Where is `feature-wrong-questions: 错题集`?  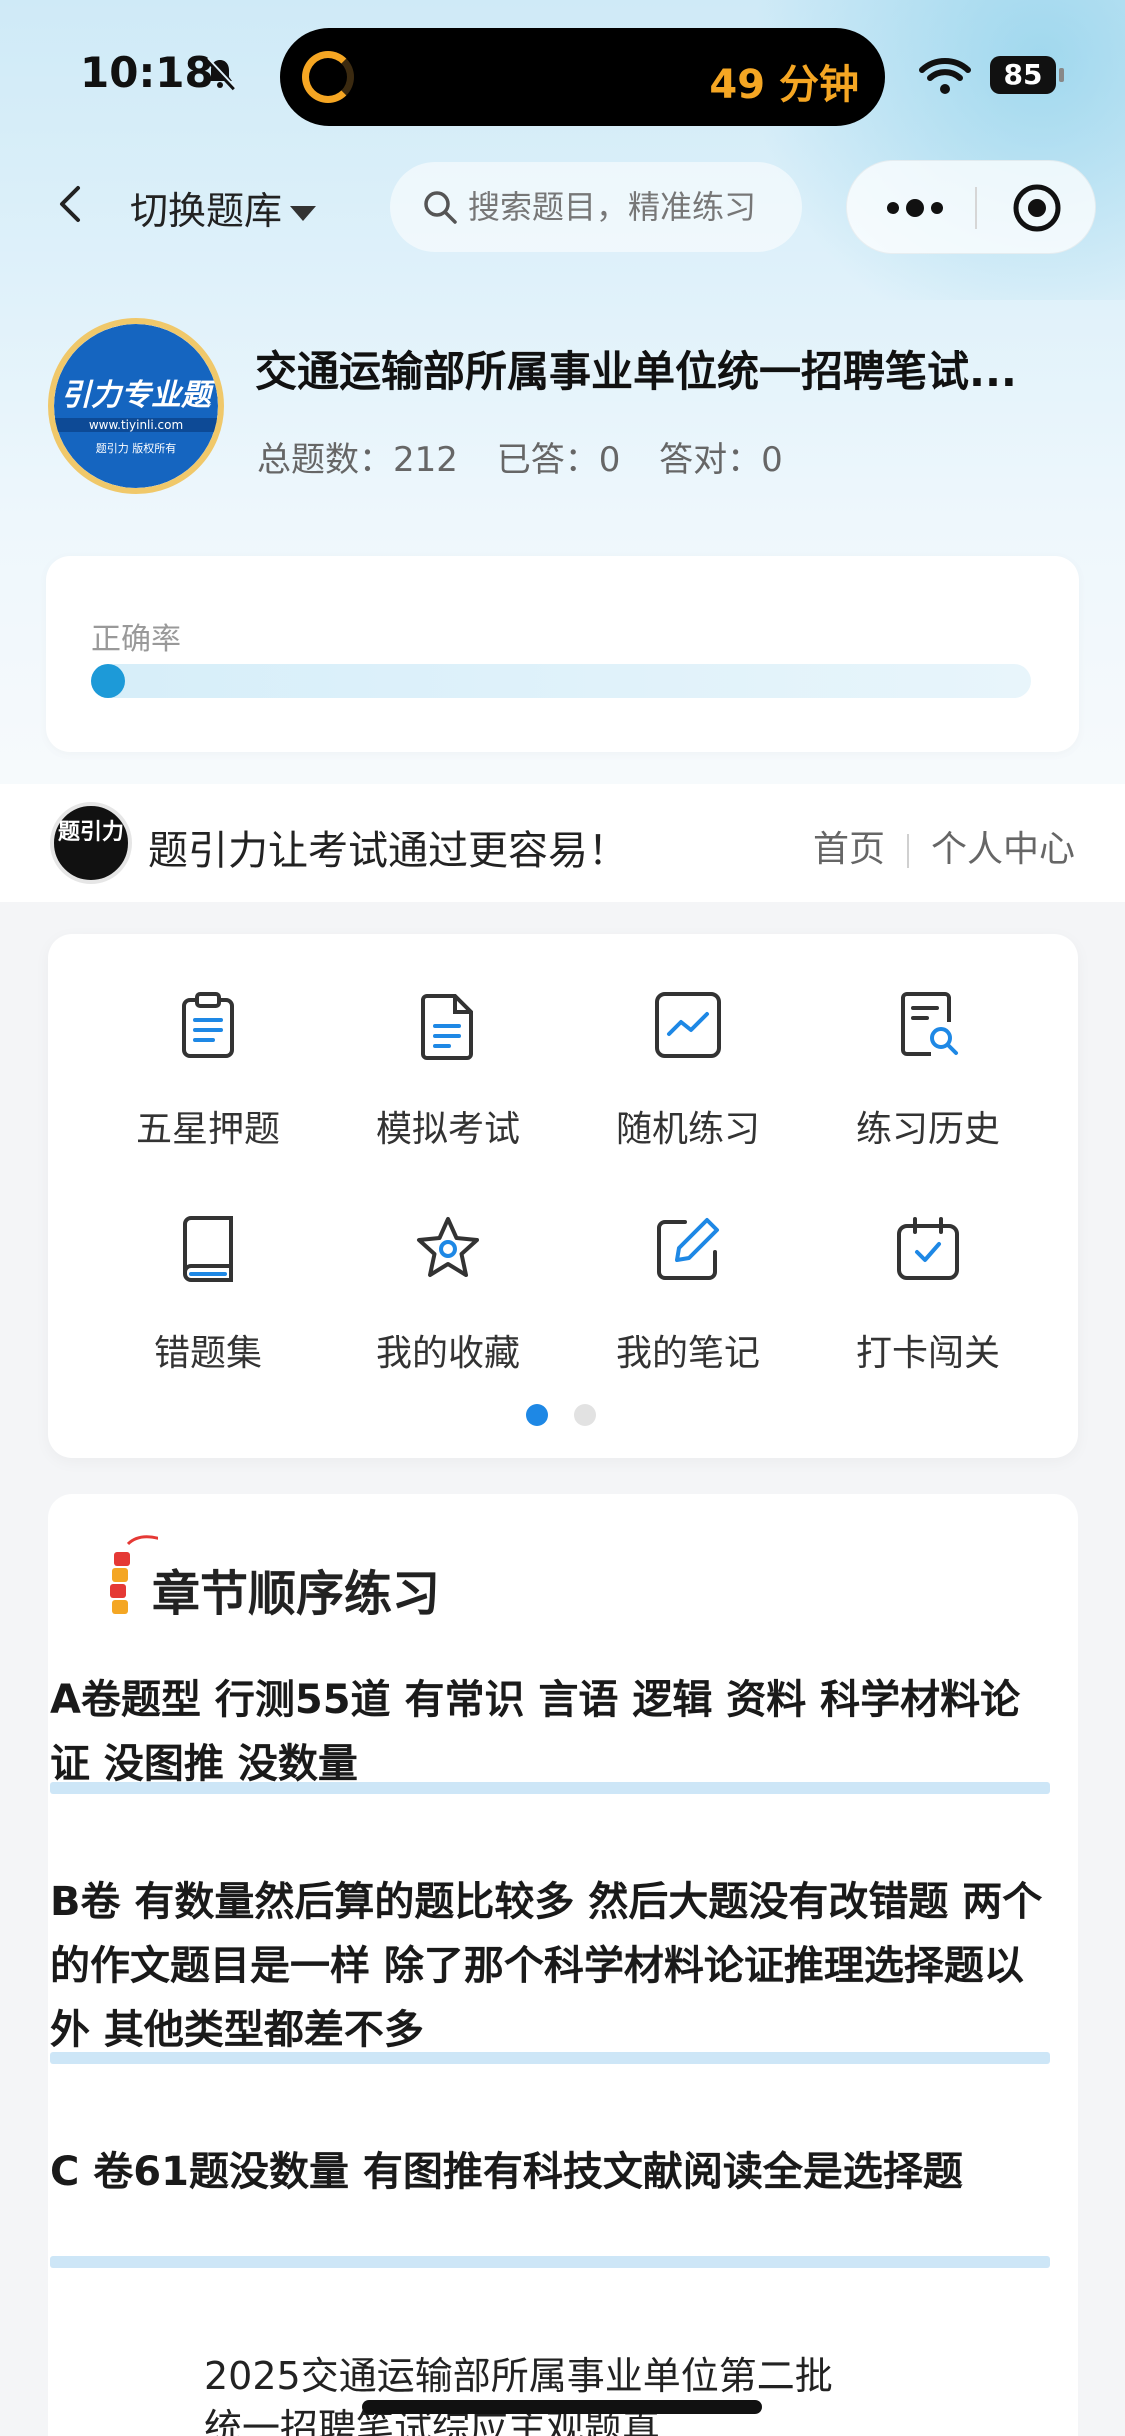
feature-wrong-questions: 错题集 is located at coordinates (208, 1266).